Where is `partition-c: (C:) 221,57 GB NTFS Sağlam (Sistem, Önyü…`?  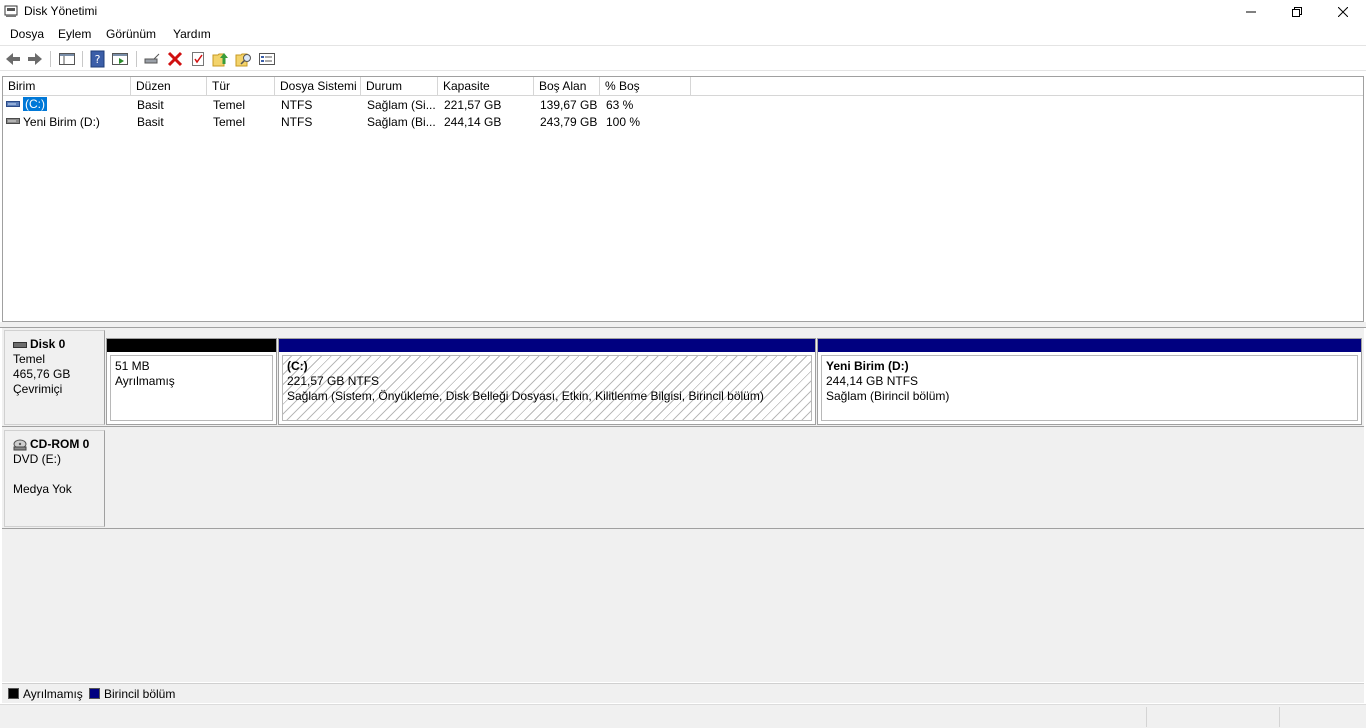 partition-c: (C:) 221,57 GB NTFS Sağlam (Sistem, Önyü… is located at coordinates (547, 381).